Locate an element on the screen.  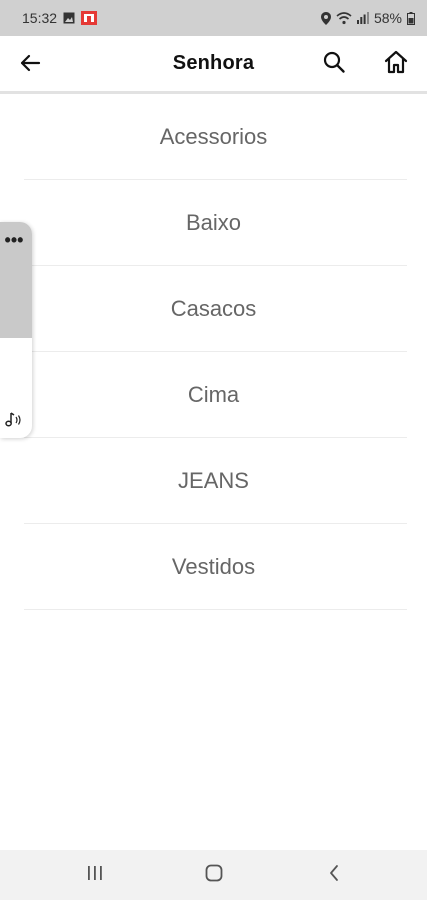
status-time: 15:32 is located at coordinates (40, 18).